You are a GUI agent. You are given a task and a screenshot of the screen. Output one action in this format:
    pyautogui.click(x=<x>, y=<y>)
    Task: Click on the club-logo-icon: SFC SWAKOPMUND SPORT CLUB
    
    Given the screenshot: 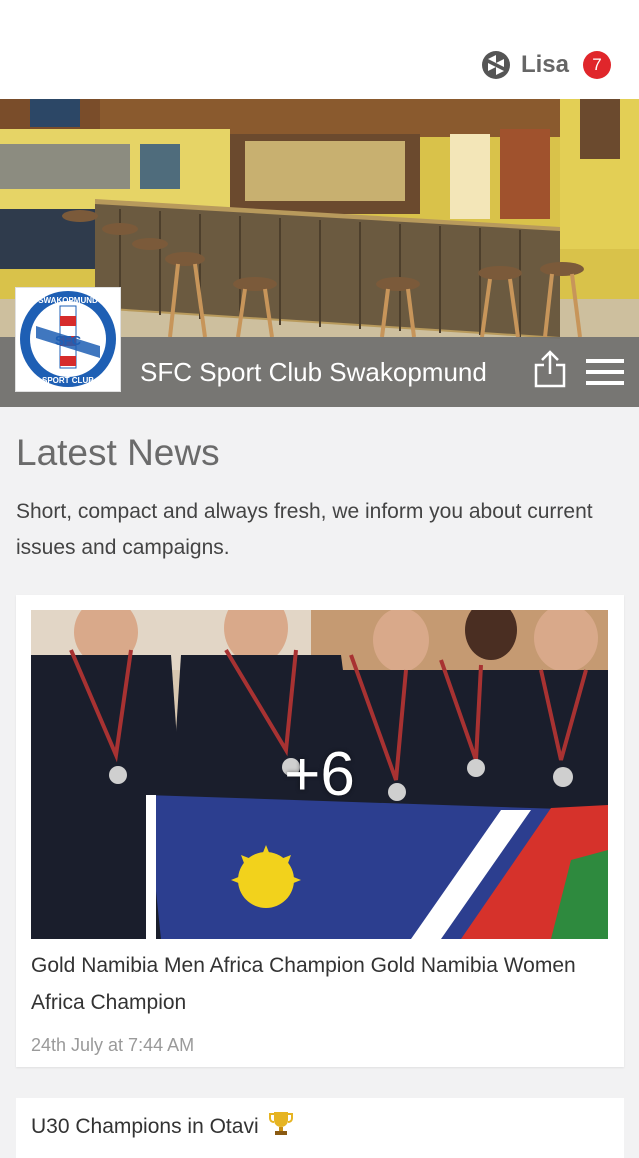 What is the action you would take?
    pyautogui.click(x=68, y=339)
    